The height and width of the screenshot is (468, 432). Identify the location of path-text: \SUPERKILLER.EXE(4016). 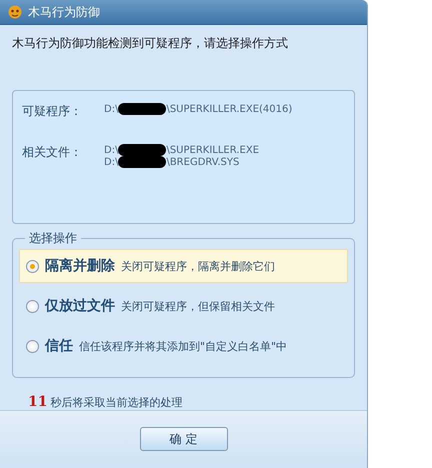
(229, 109).